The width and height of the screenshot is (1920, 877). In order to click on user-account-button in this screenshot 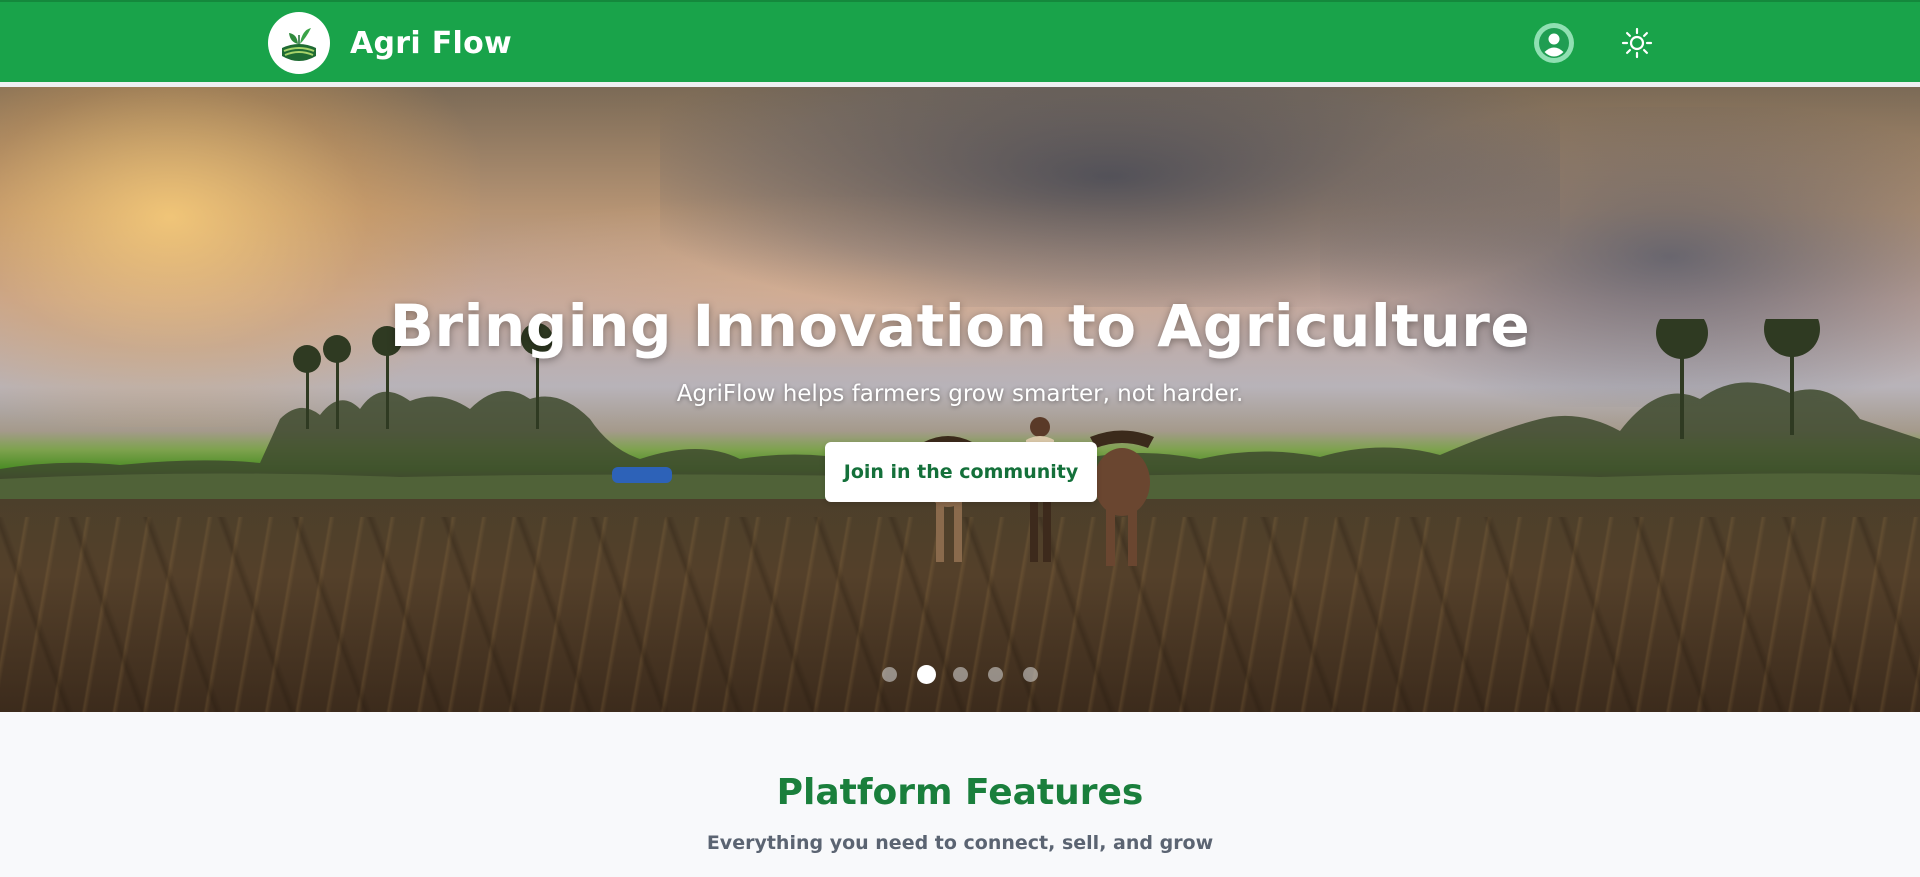, I will do `click(1554, 43)`.